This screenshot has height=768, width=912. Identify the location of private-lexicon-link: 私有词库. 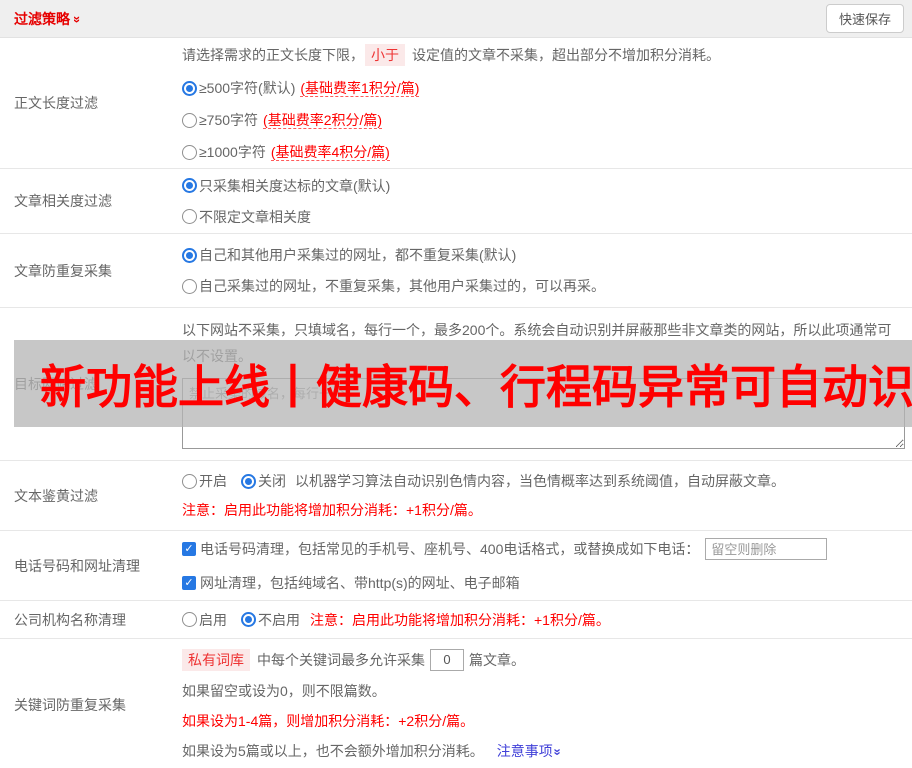
(216, 659).